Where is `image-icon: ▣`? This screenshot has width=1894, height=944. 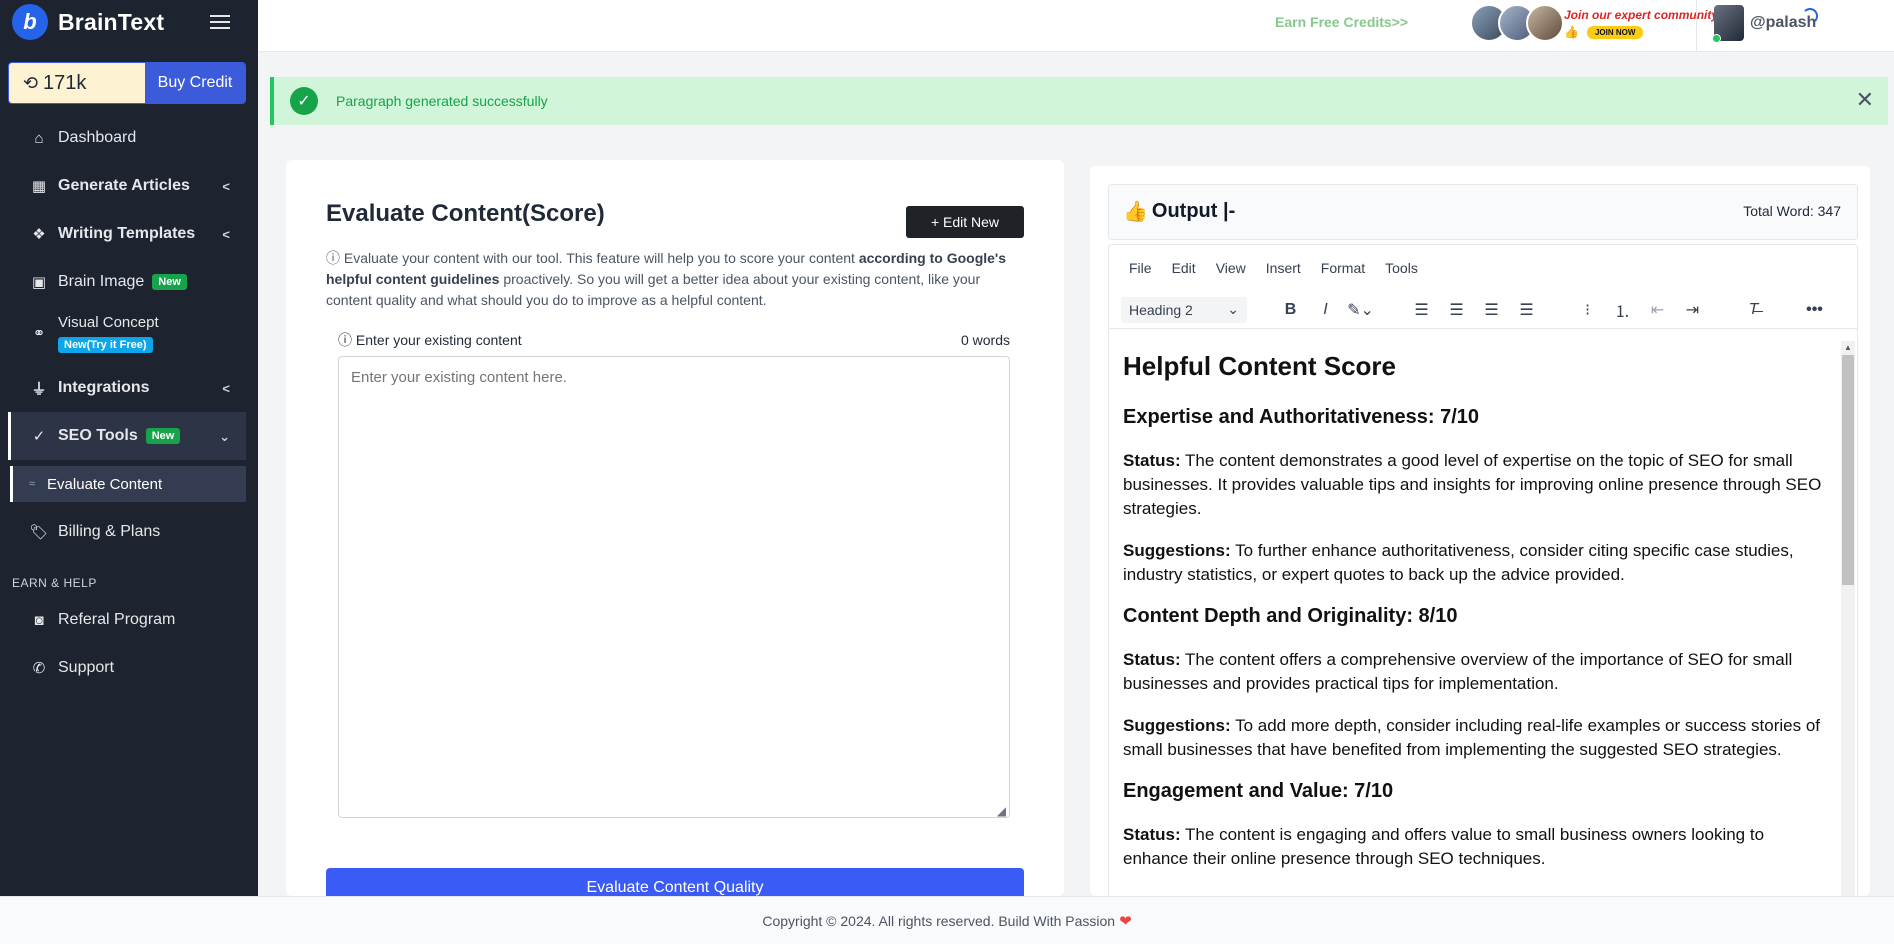 image-icon: ▣ is located at coordinates (39, 282).